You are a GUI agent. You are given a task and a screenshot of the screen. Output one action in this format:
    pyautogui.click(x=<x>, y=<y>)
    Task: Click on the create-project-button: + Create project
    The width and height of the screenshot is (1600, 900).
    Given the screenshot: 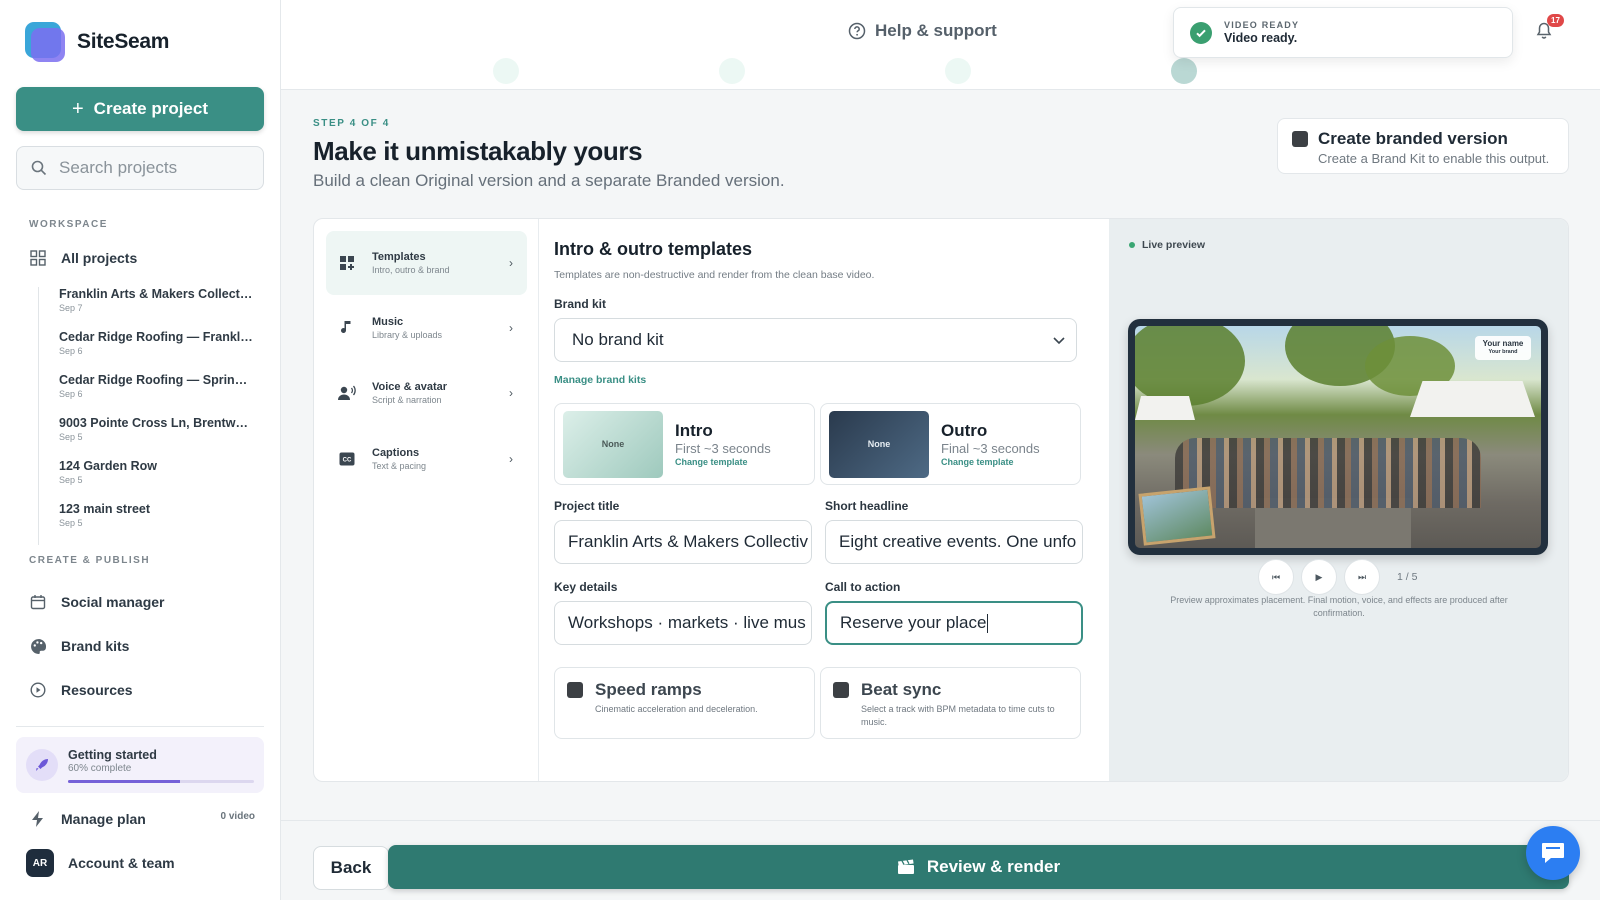 What is the action you would take?
    pyautogui.click(x=140, y=109)
    